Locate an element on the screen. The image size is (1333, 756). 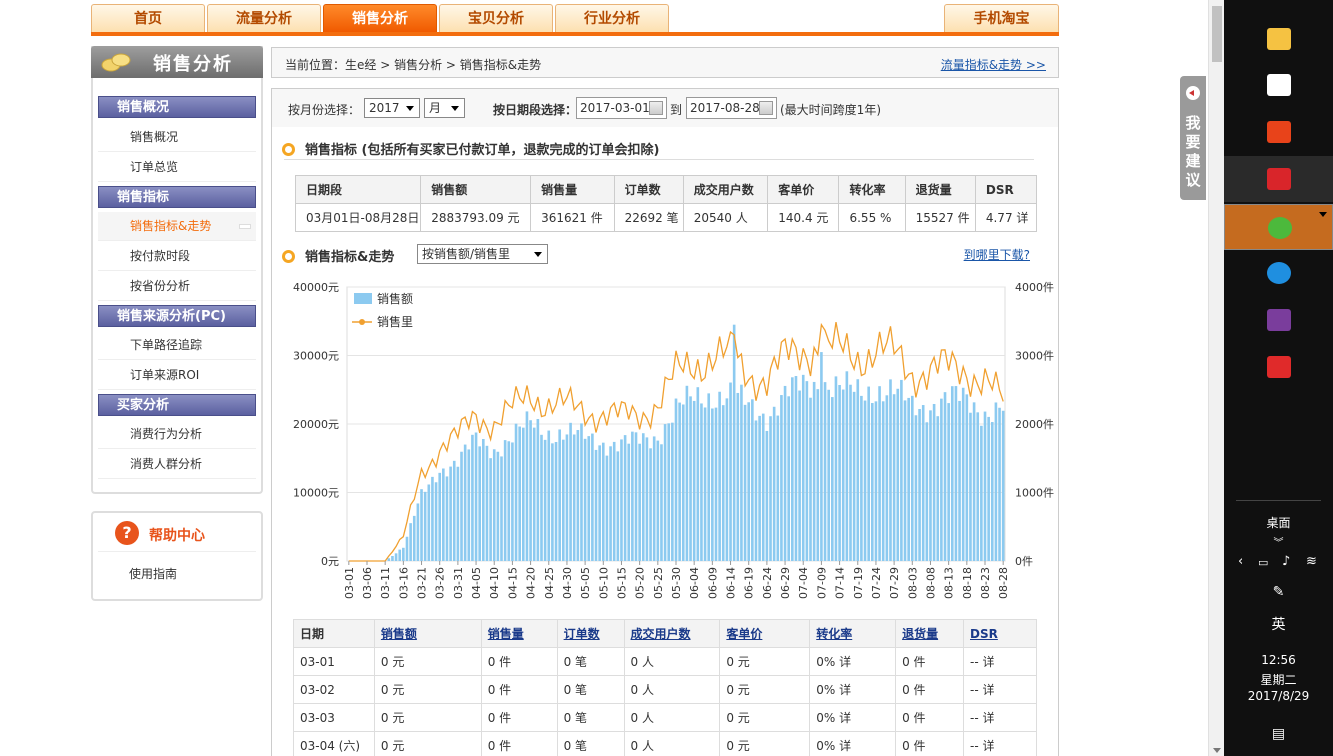
sidebar-item-order-source-roi: 订单来源ROI is located at coordinates (177, 375).